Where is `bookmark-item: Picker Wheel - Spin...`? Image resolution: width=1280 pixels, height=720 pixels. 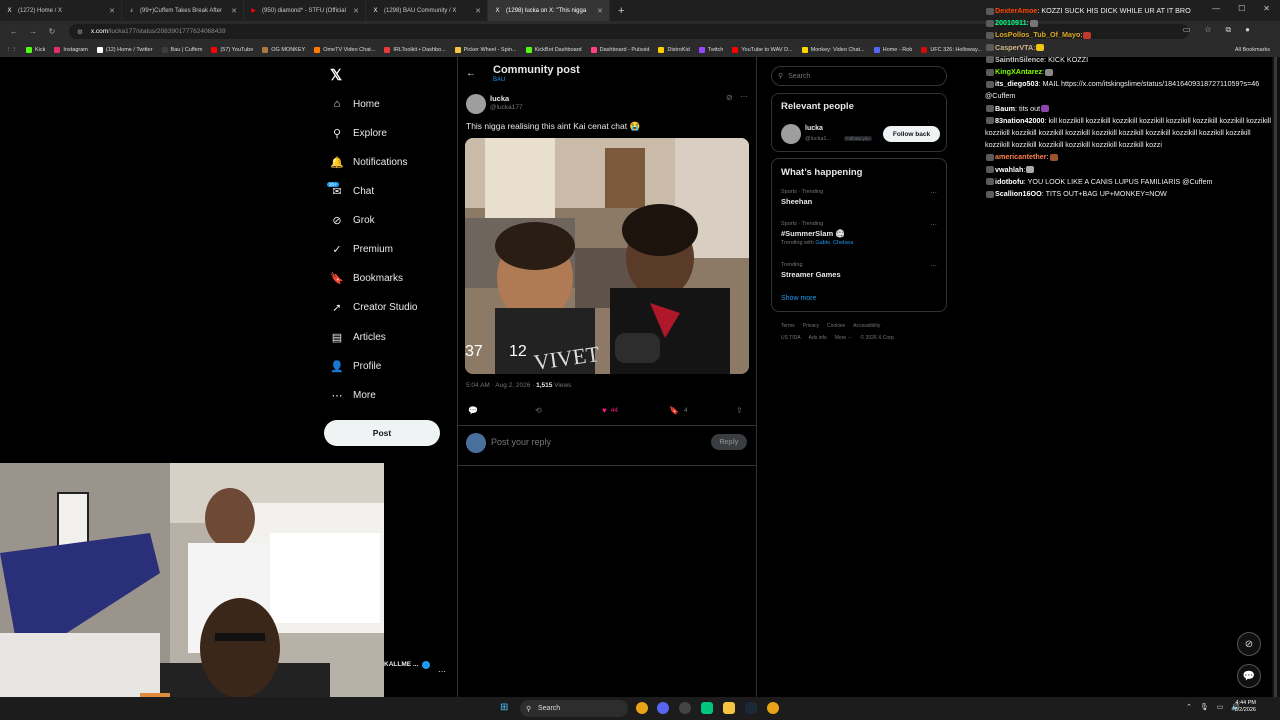
bookmark-item: Picker Wheel - Spin... is located at coordinates (485, 49).